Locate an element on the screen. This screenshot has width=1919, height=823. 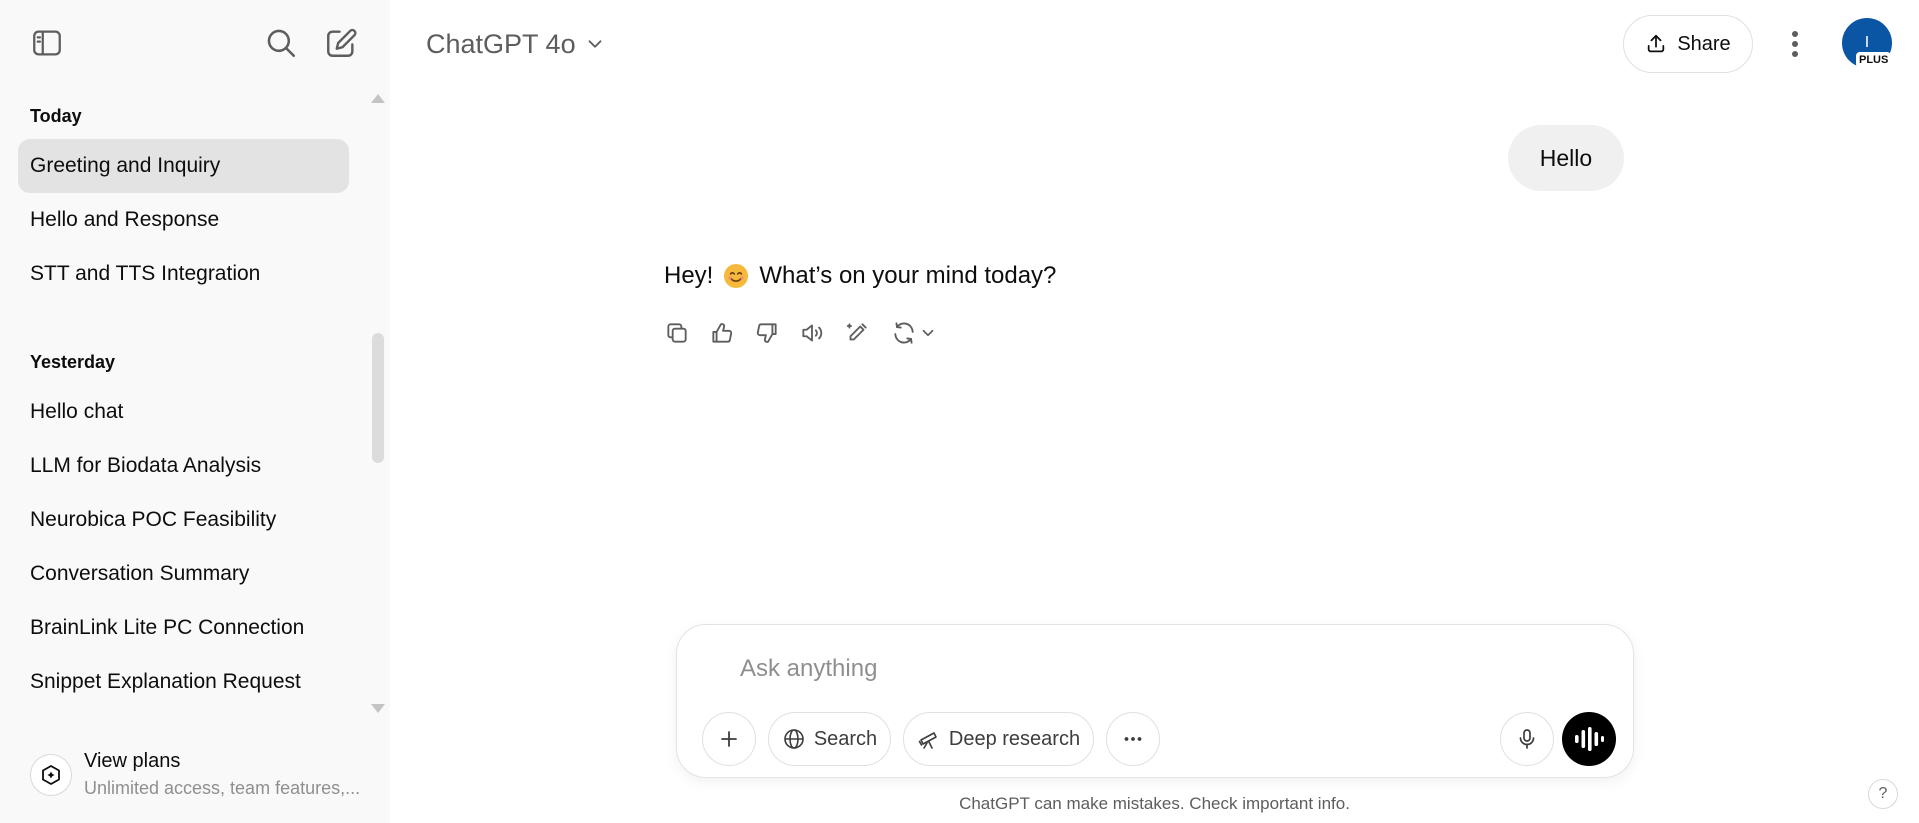
edit-canvas-button is located at coordinates (857, 333).